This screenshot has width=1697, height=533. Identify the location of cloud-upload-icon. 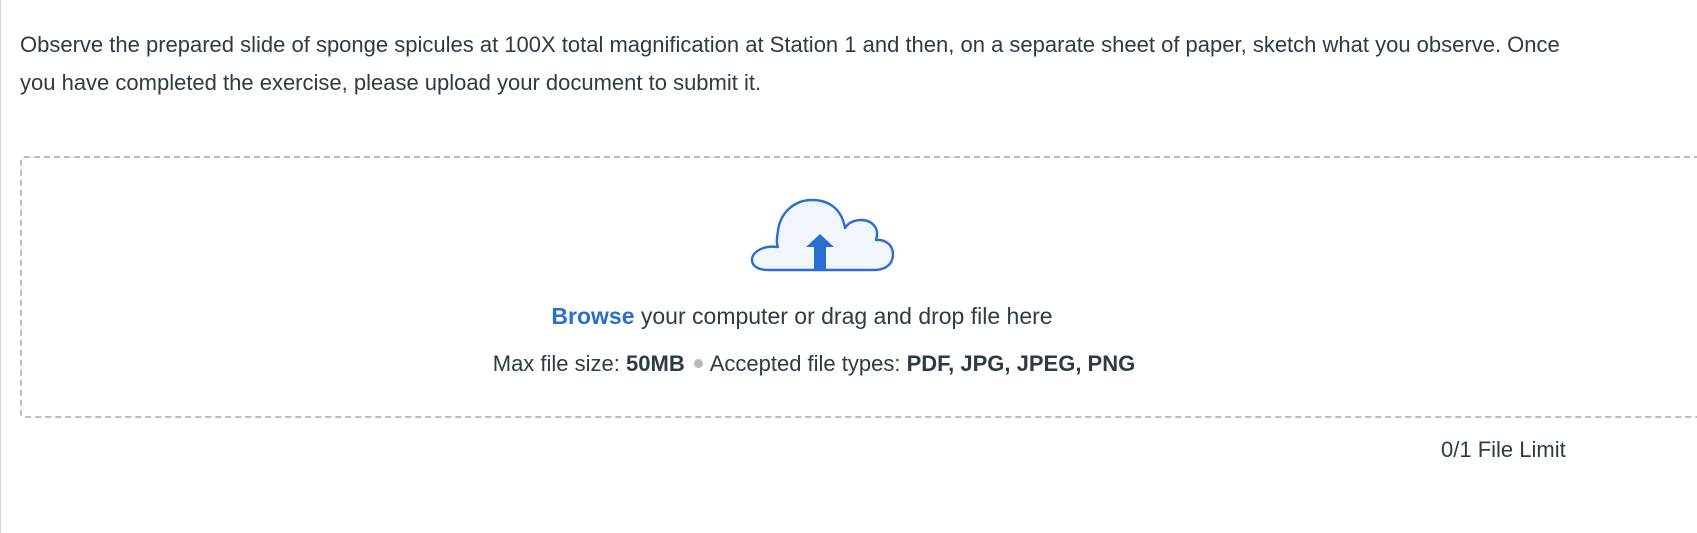
(822, 235).